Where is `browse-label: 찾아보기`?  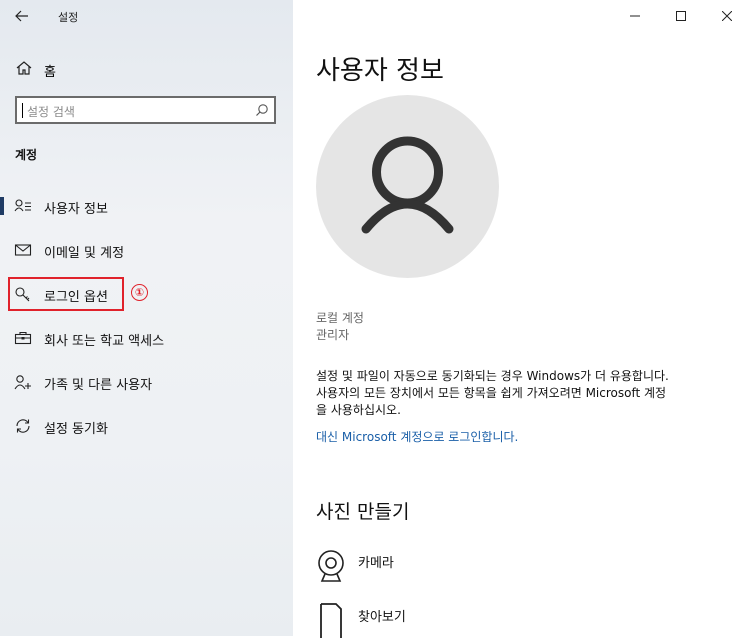 browse-label: 찾아보기 is located at coordinates (382, 617).